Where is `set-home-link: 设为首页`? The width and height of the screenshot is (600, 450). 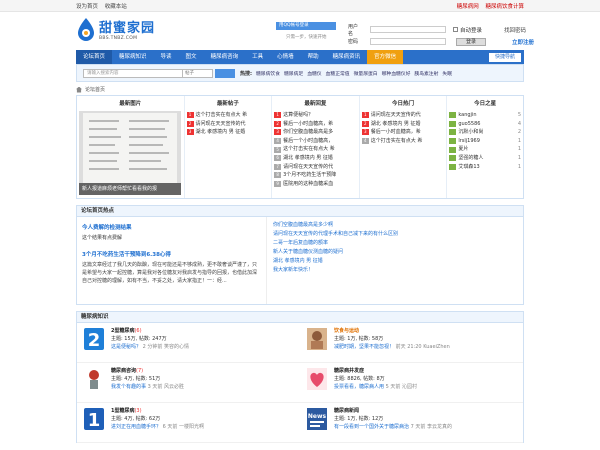
set-home-link: 设为首页 is located at coordinates (87, 7).